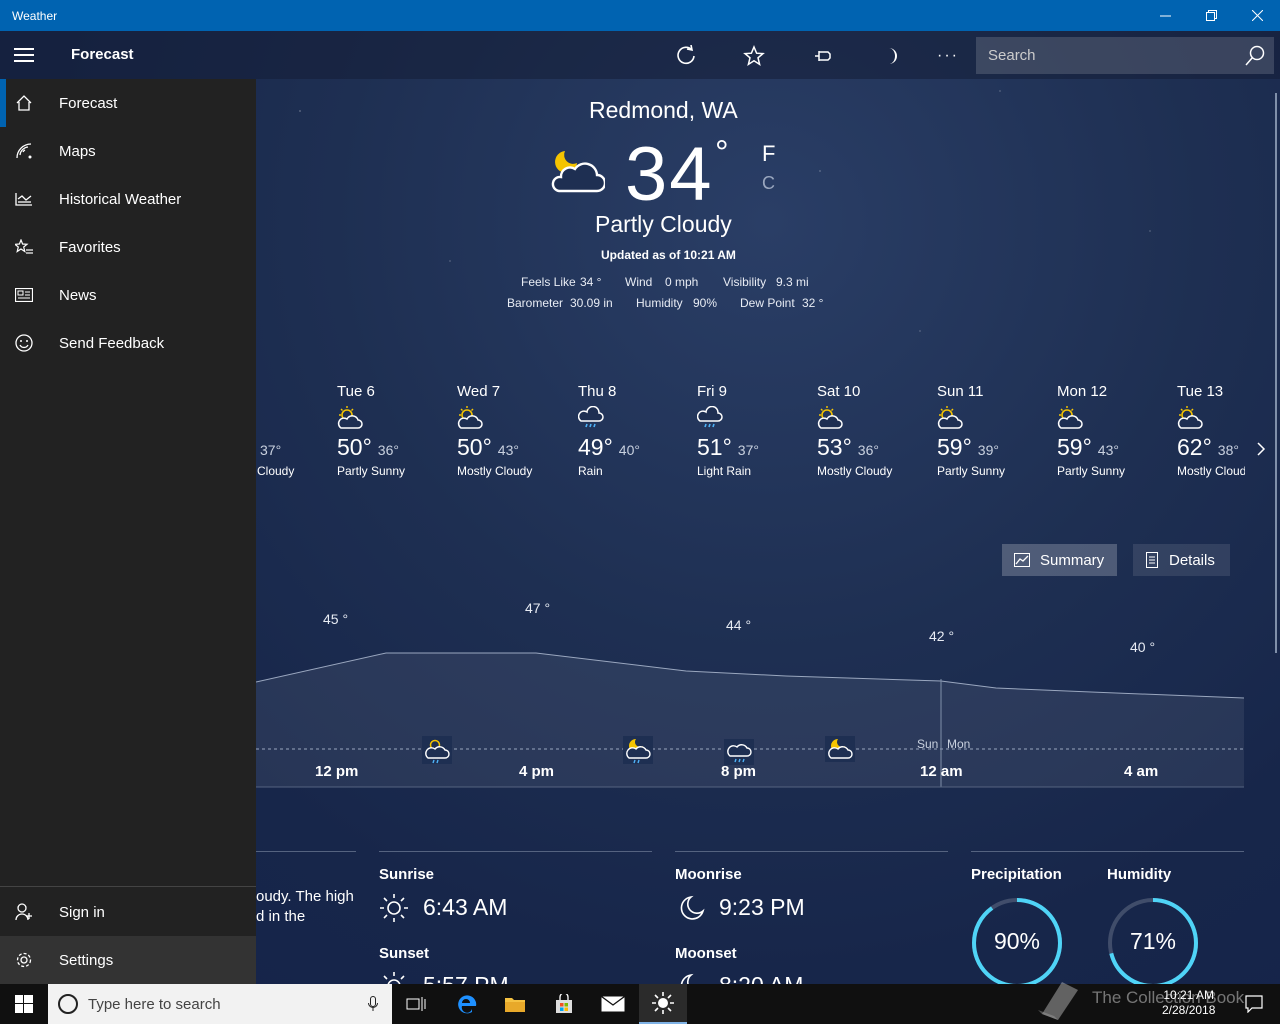 This screenshot has width=1280, height=1024. I want to click on action-center-icon, so click(1254, 1004).